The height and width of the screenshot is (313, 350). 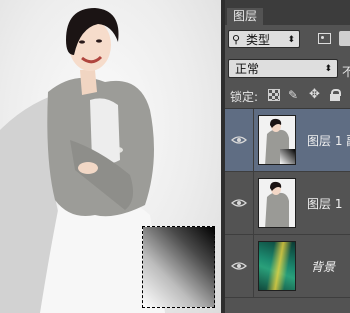 What do you see at coordinates (346, 72) in the screenshot?
I see `opacity-label: 不` at bounding box center [346, 72].